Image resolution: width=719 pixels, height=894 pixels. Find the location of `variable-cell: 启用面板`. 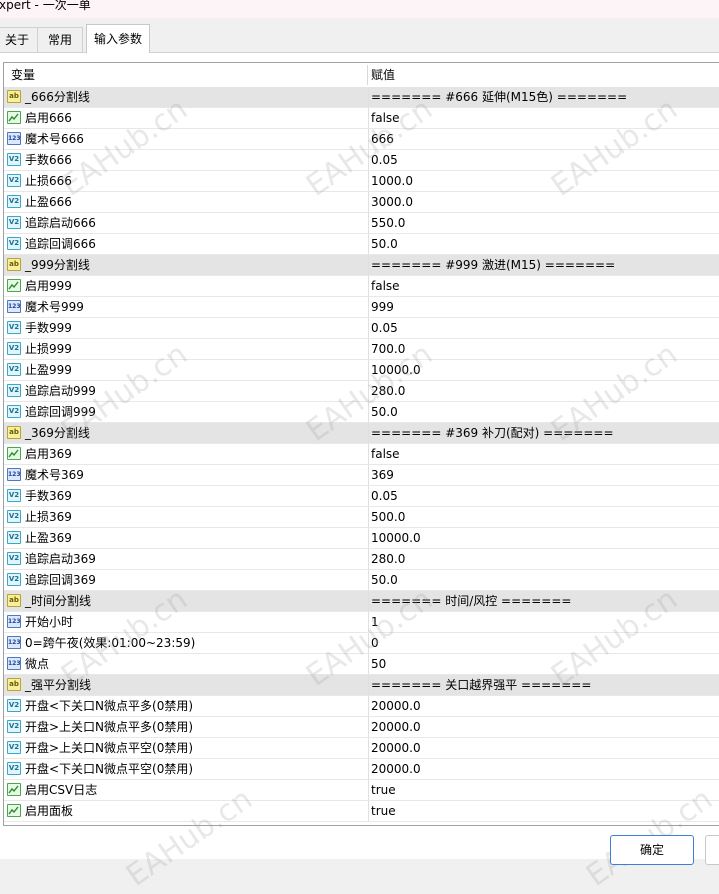

variable-cell: 启用面板 is located at coordinates (185, 811).